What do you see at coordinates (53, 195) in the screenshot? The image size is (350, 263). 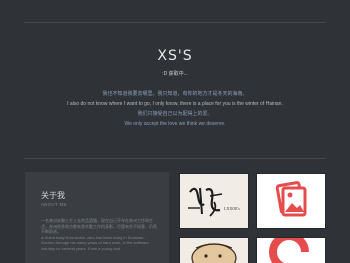 I see `about-title: 关于我` at bounding box center [53, 195].